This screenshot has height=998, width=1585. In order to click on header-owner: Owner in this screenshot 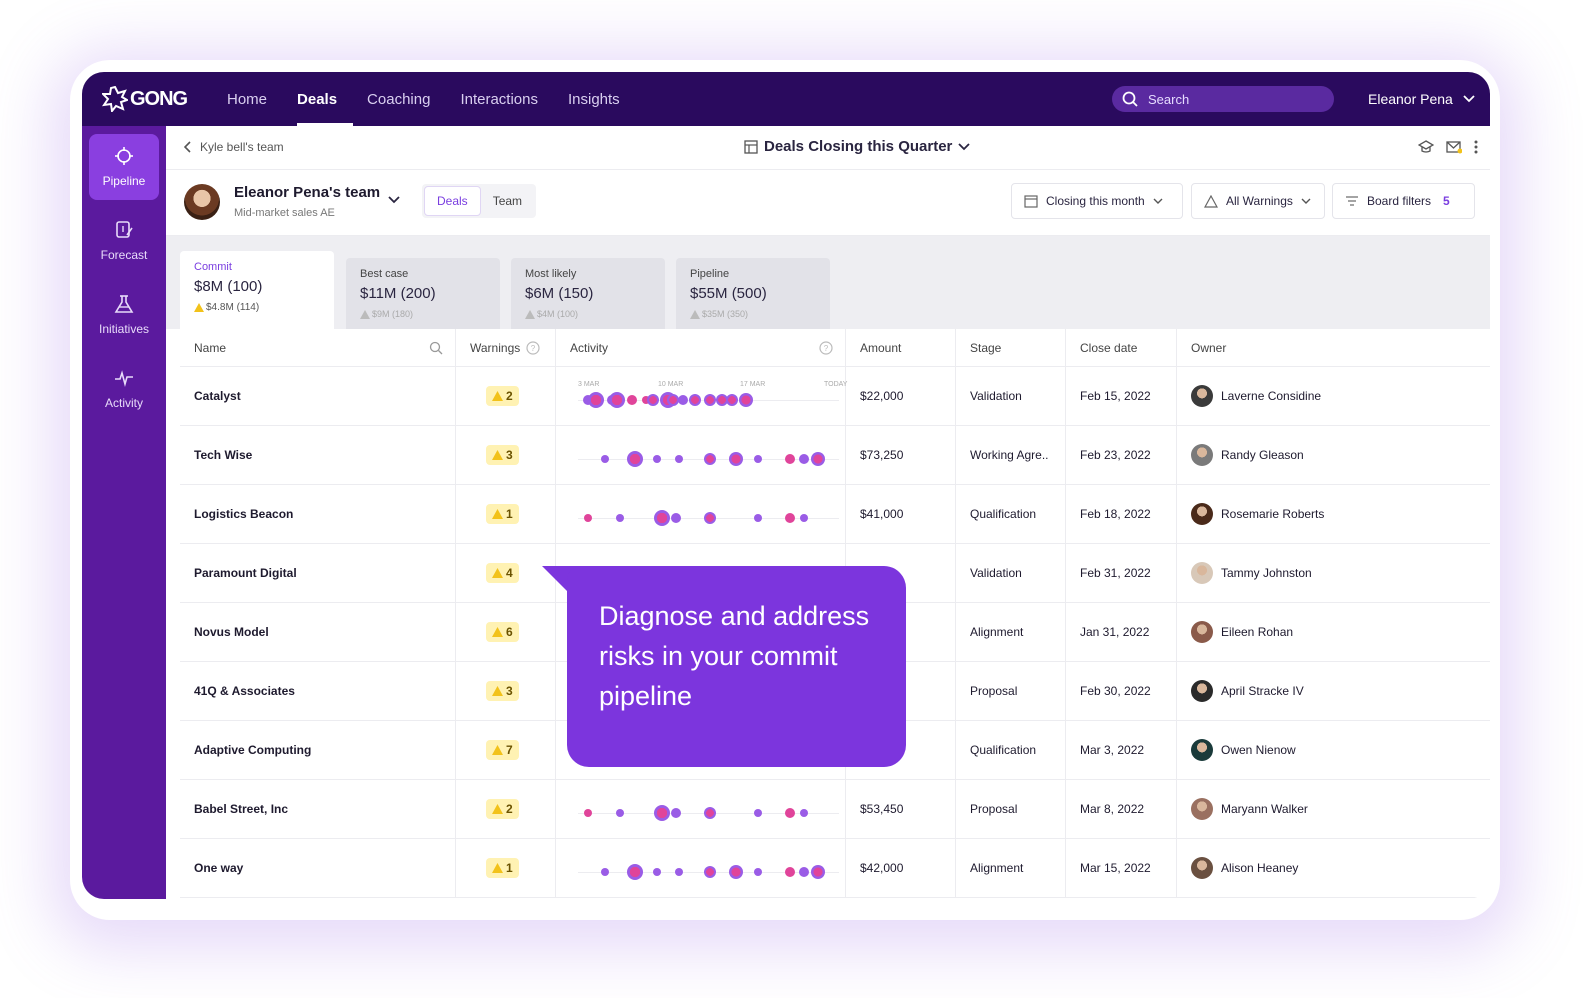, I will do `click(1333, 347)`.